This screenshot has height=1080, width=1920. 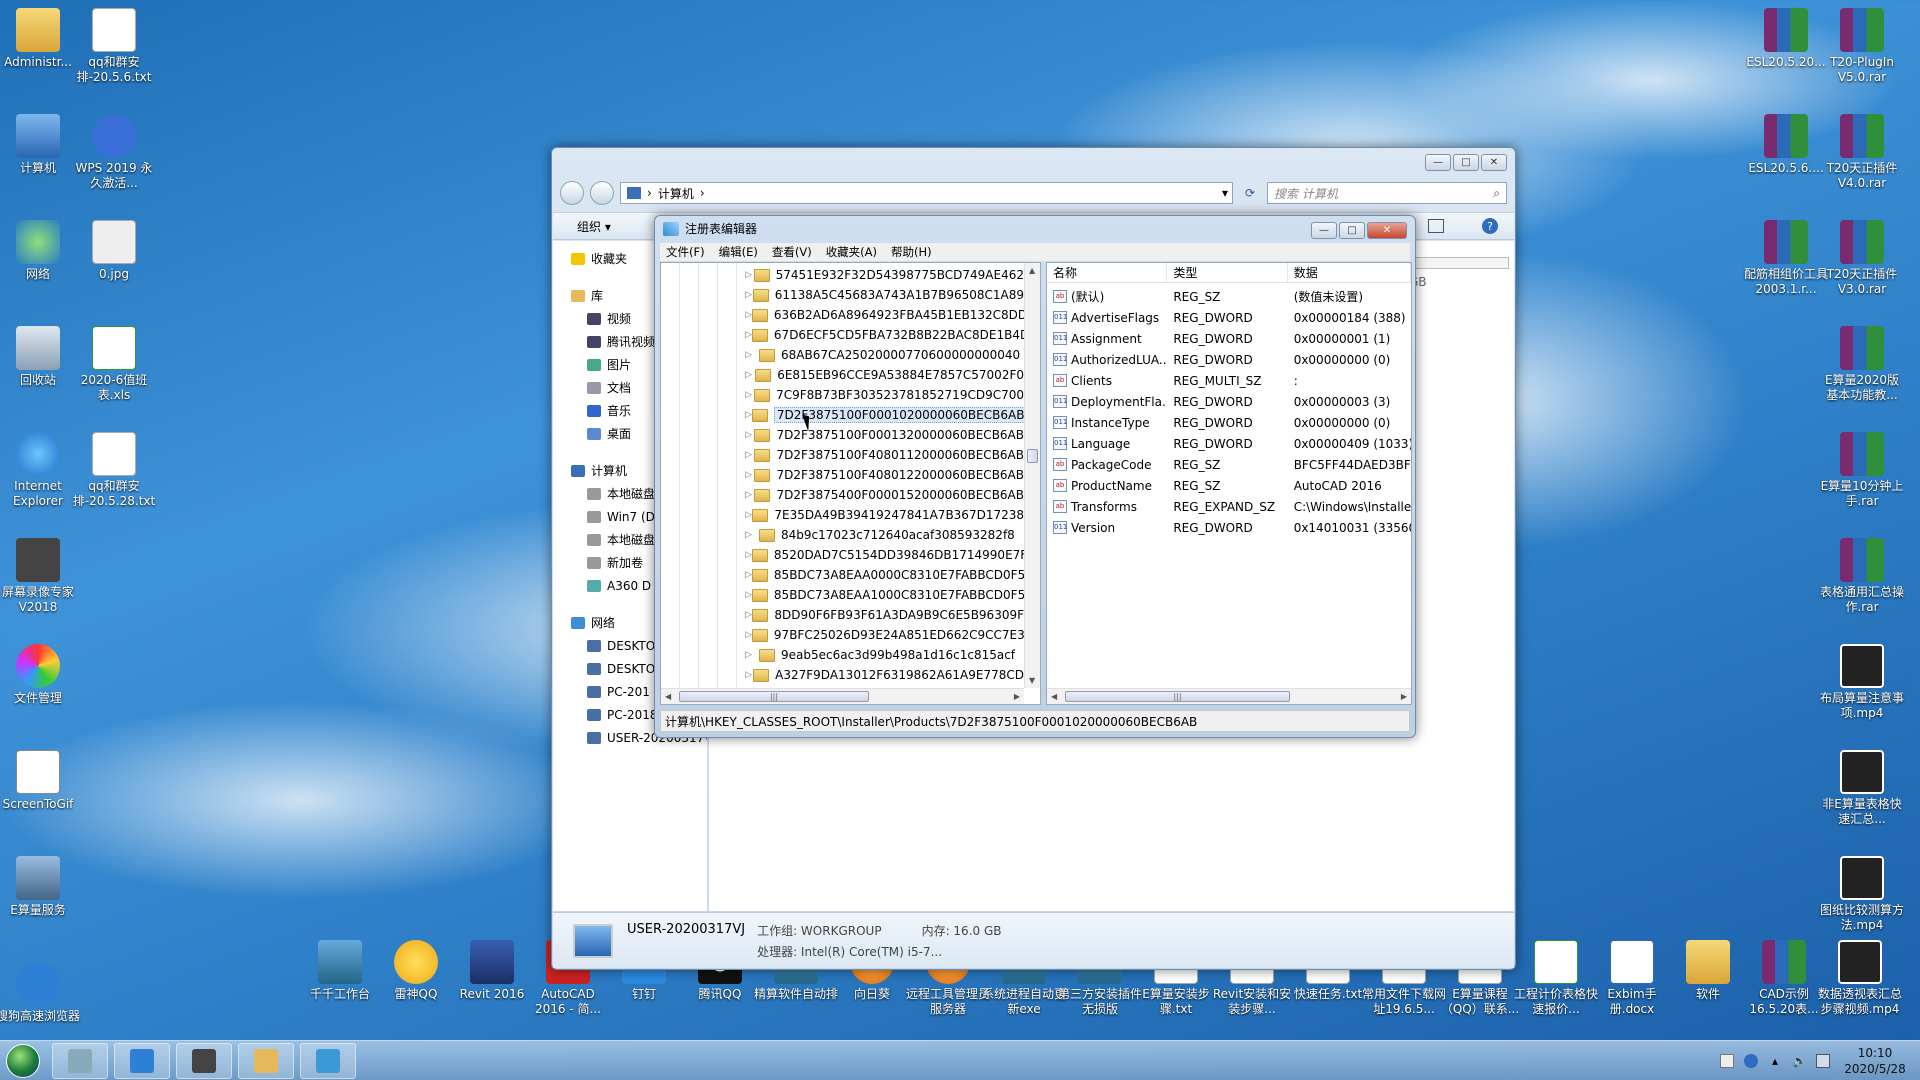 I want to click on desktop-icon: 图纸比较测算方法.mp4, so click(x=1862, y=894).